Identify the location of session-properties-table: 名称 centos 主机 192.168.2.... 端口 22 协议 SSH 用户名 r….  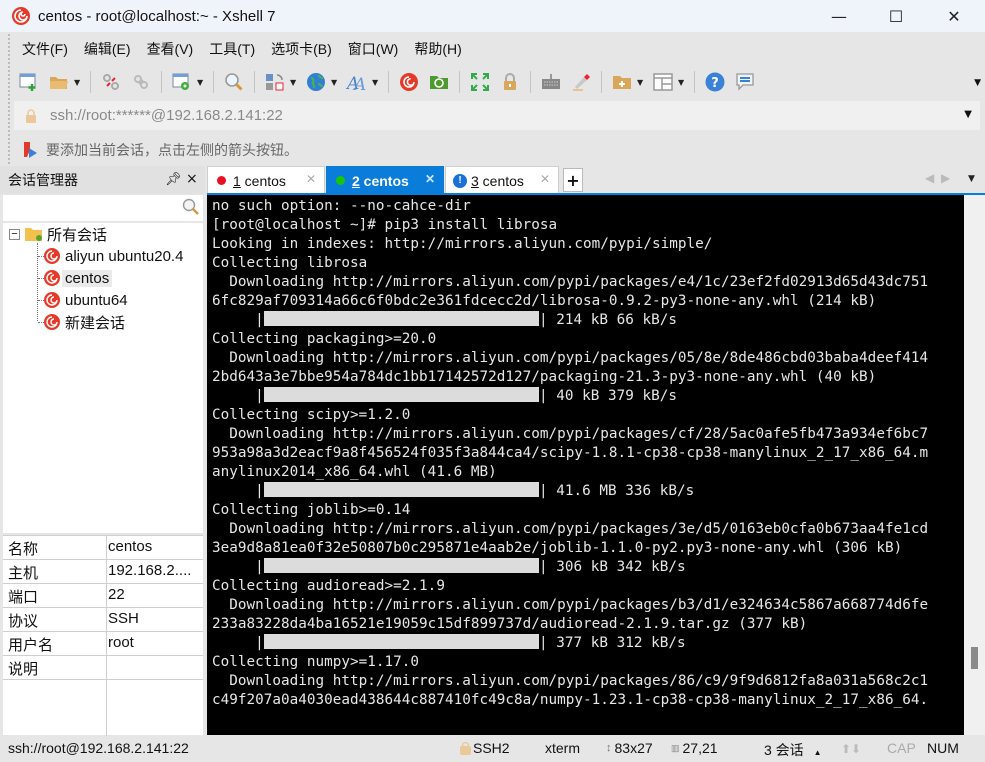
(103, 635).